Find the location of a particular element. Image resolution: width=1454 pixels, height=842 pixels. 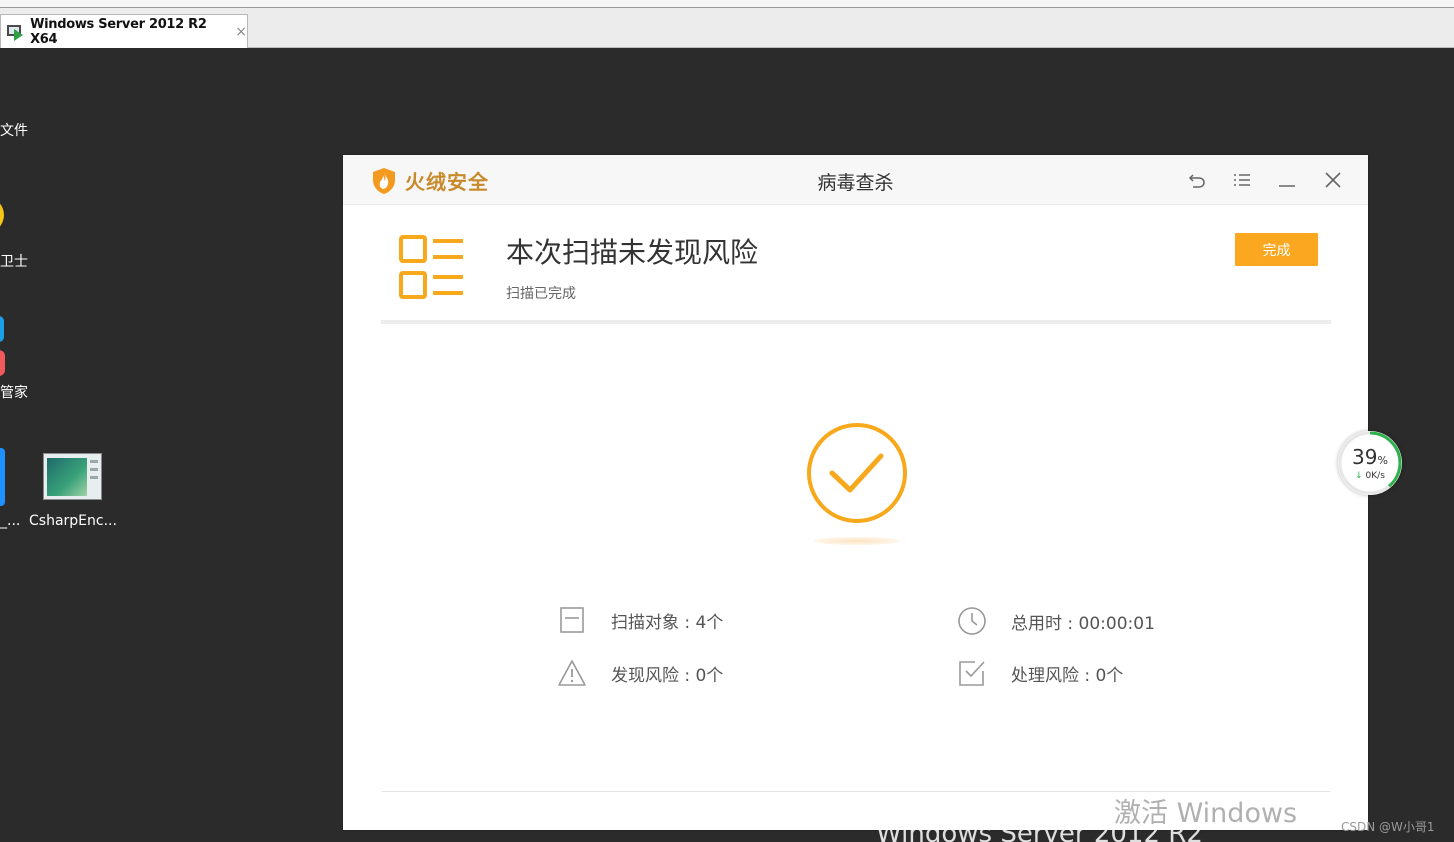

close-icon is located at coordinates (1333, 180).